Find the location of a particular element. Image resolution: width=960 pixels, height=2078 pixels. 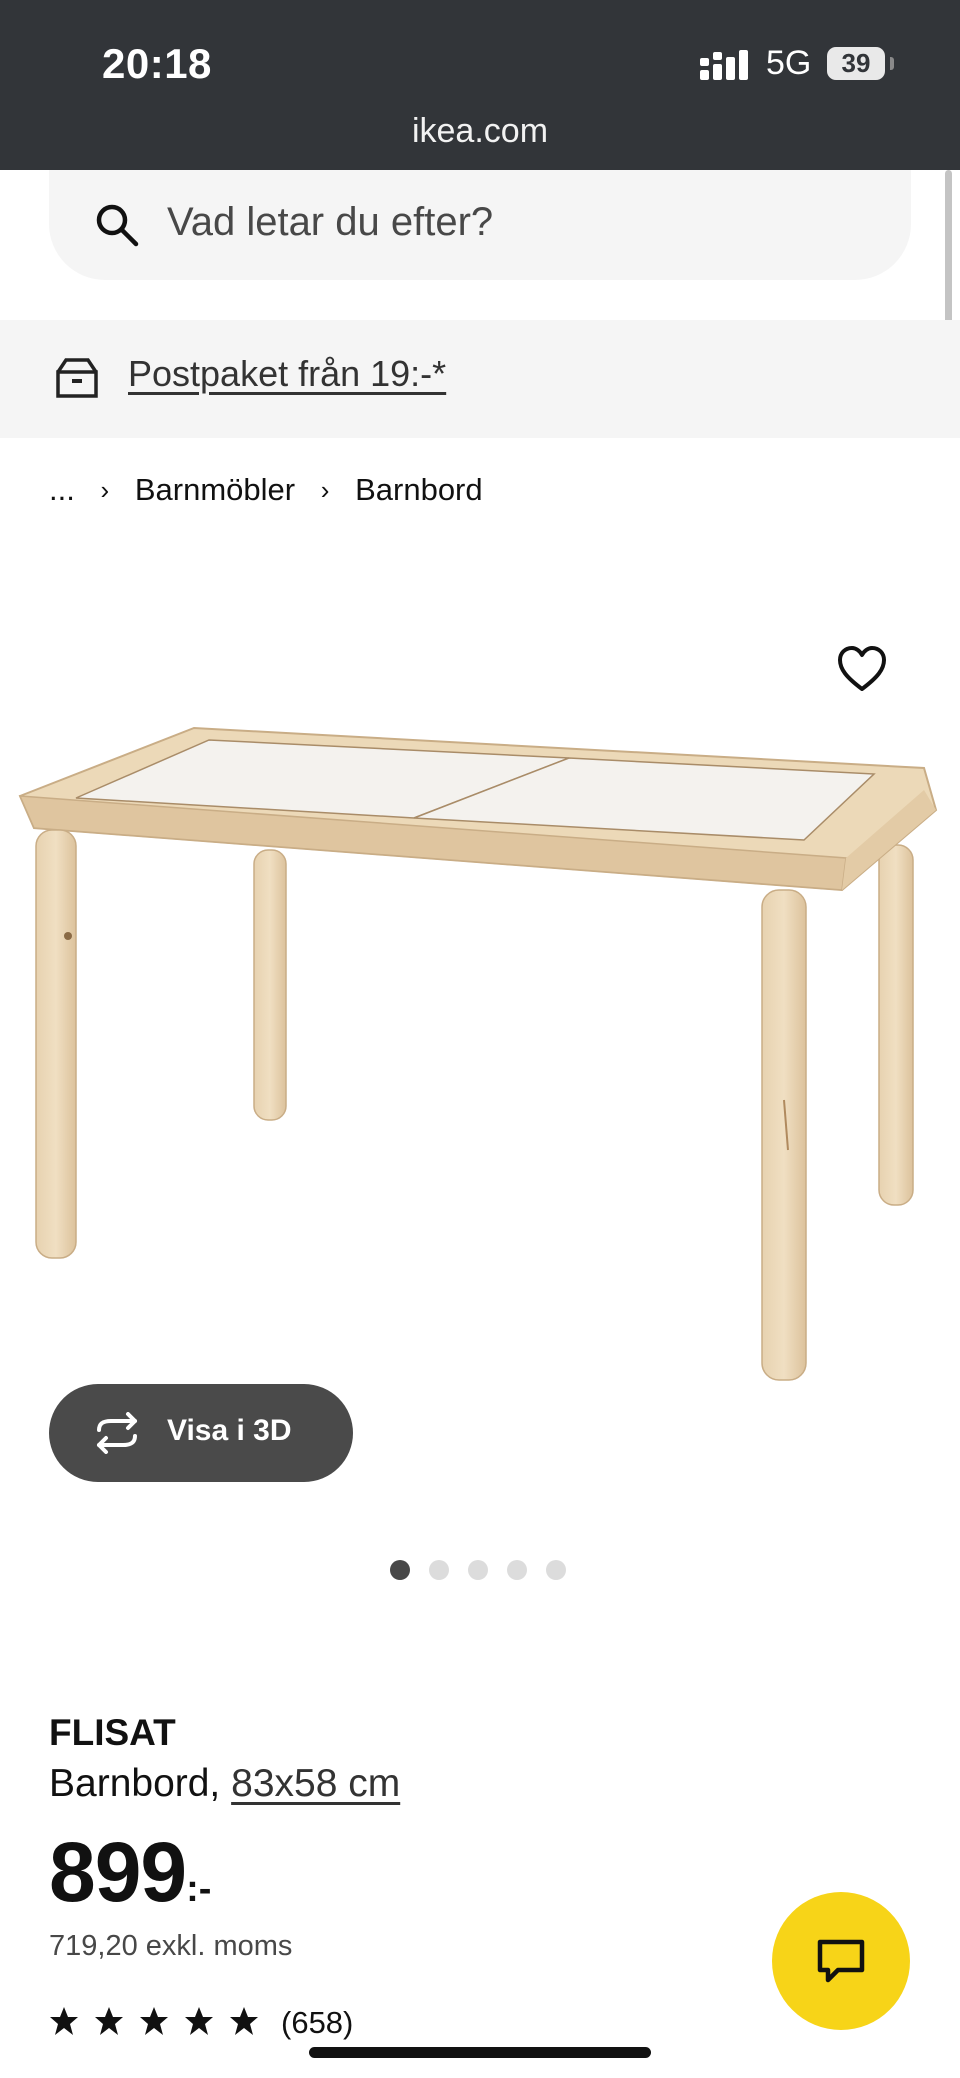

breadcrumb-item-barnmobler: Barnmöbler is located at coordinates (215, 490).